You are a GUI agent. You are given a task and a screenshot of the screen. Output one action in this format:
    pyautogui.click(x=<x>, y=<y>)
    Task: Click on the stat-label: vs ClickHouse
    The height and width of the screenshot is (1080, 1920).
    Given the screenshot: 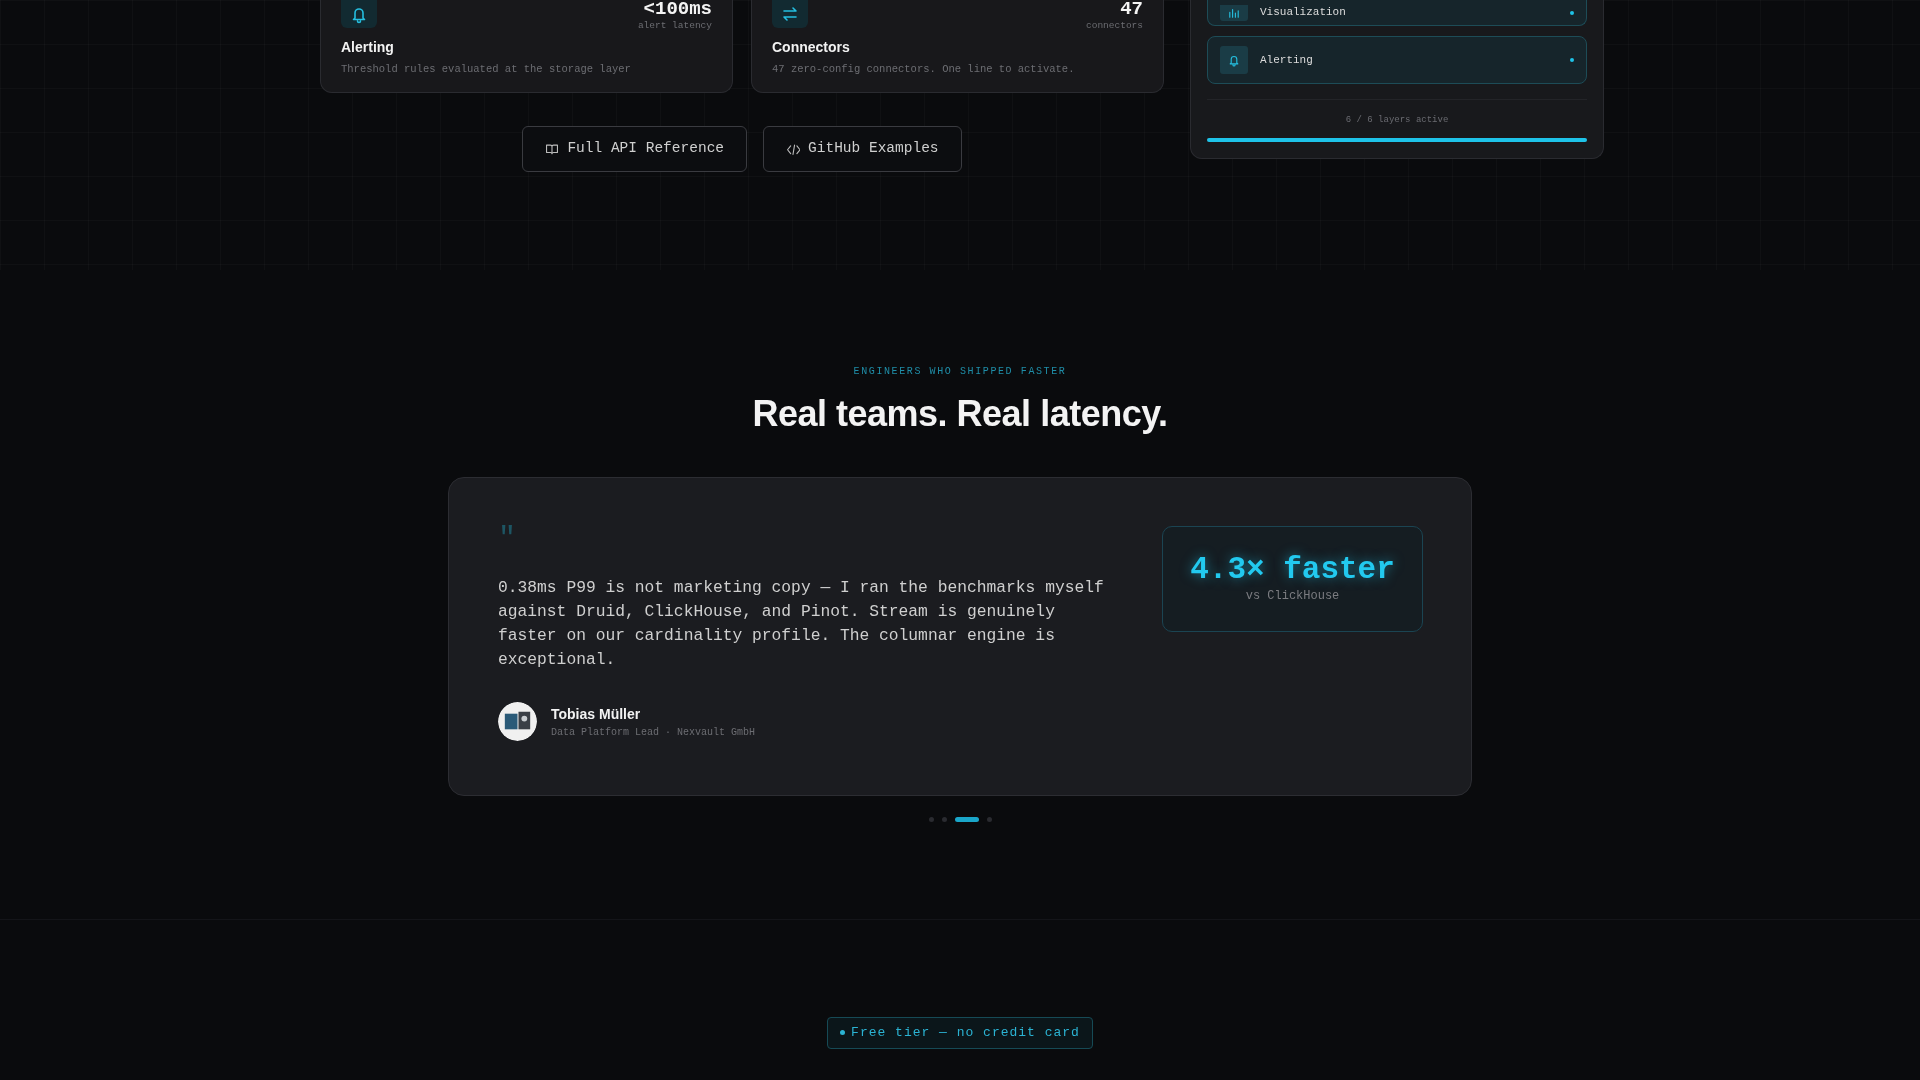 What is the action you would take?
    pyautogui.click(x=1292, y=597)
    